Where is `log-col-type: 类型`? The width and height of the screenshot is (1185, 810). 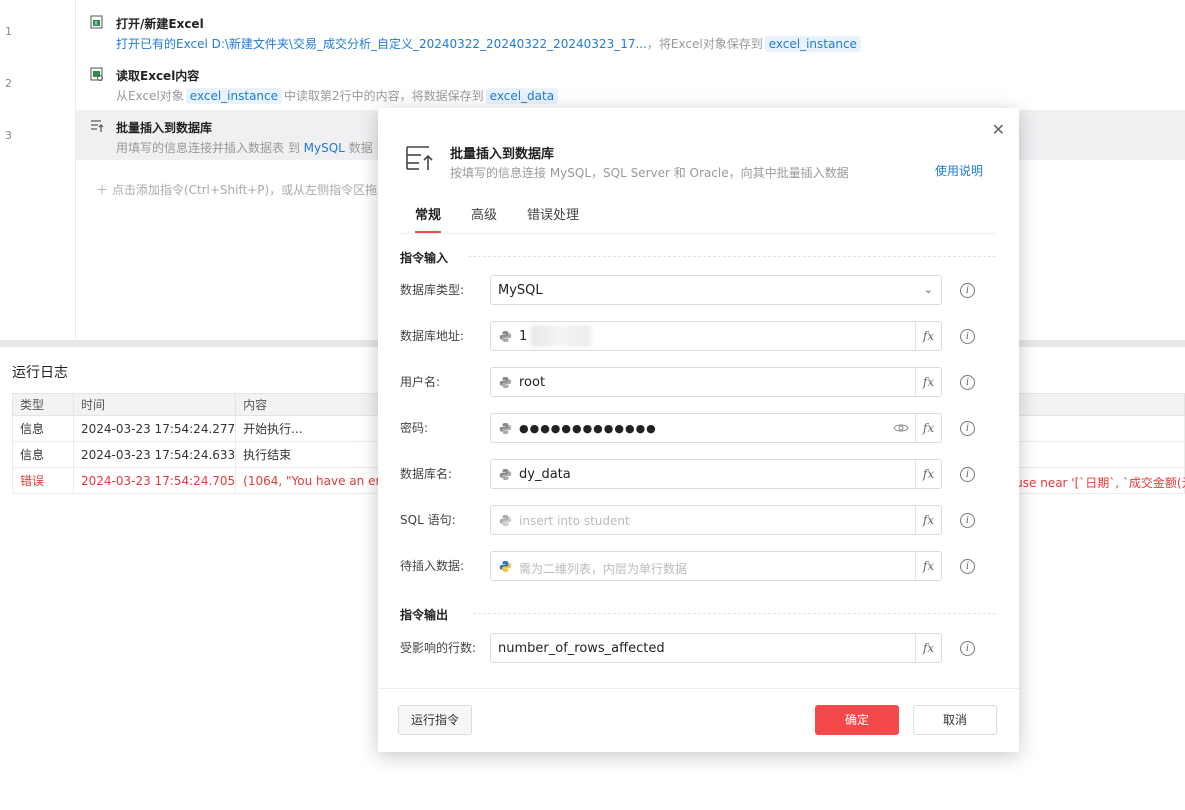 log-col-type: 类型 is located at coordinates (43, 404).